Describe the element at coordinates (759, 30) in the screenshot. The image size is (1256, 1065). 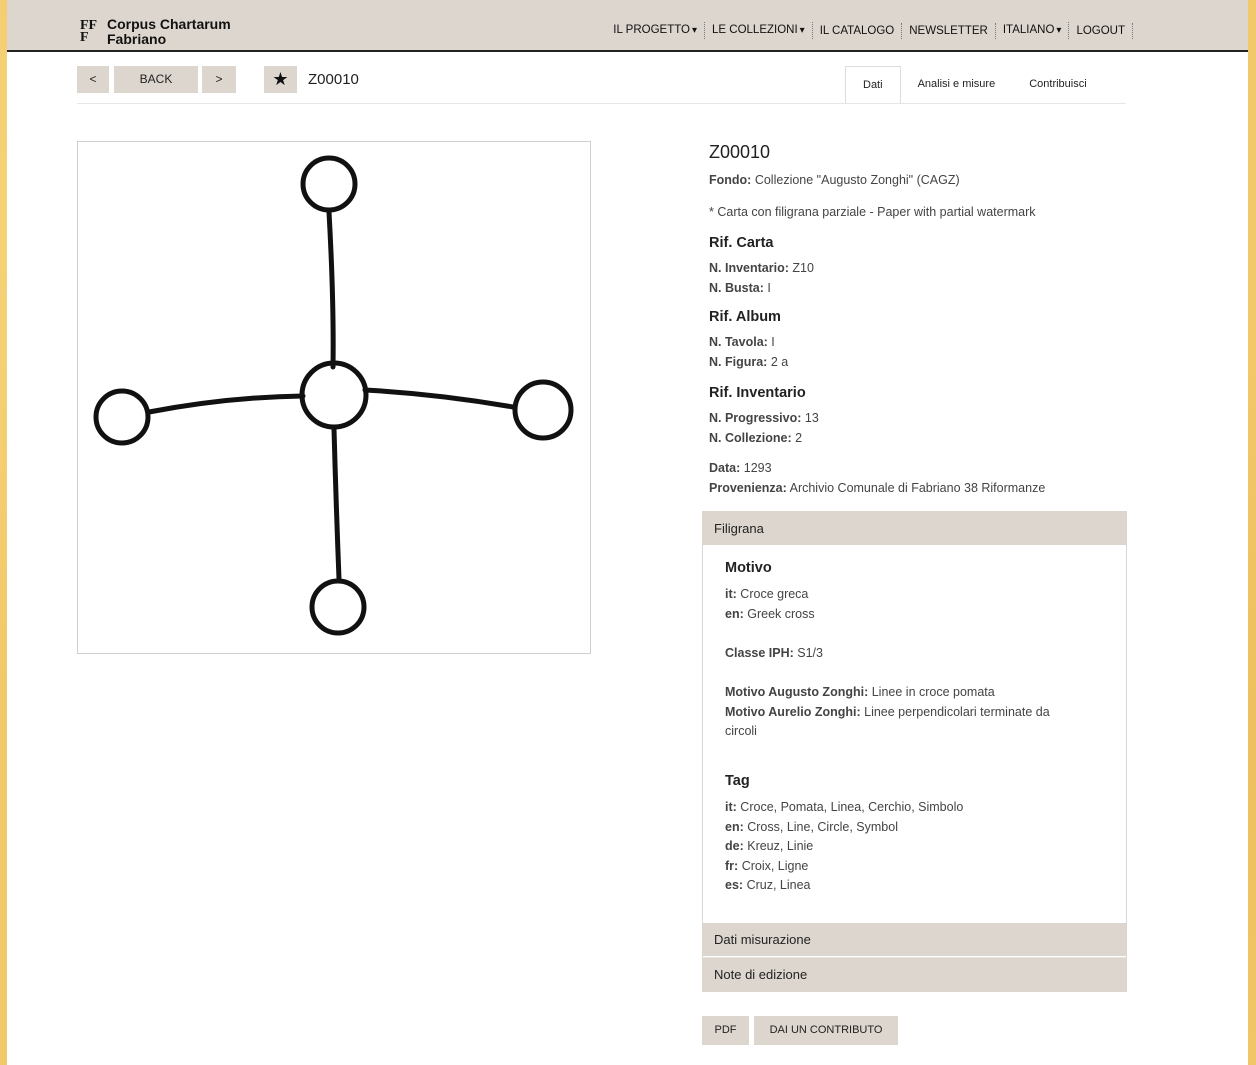
I see `nav-collezioni: LE COLLEZIONI ▾` at that location.